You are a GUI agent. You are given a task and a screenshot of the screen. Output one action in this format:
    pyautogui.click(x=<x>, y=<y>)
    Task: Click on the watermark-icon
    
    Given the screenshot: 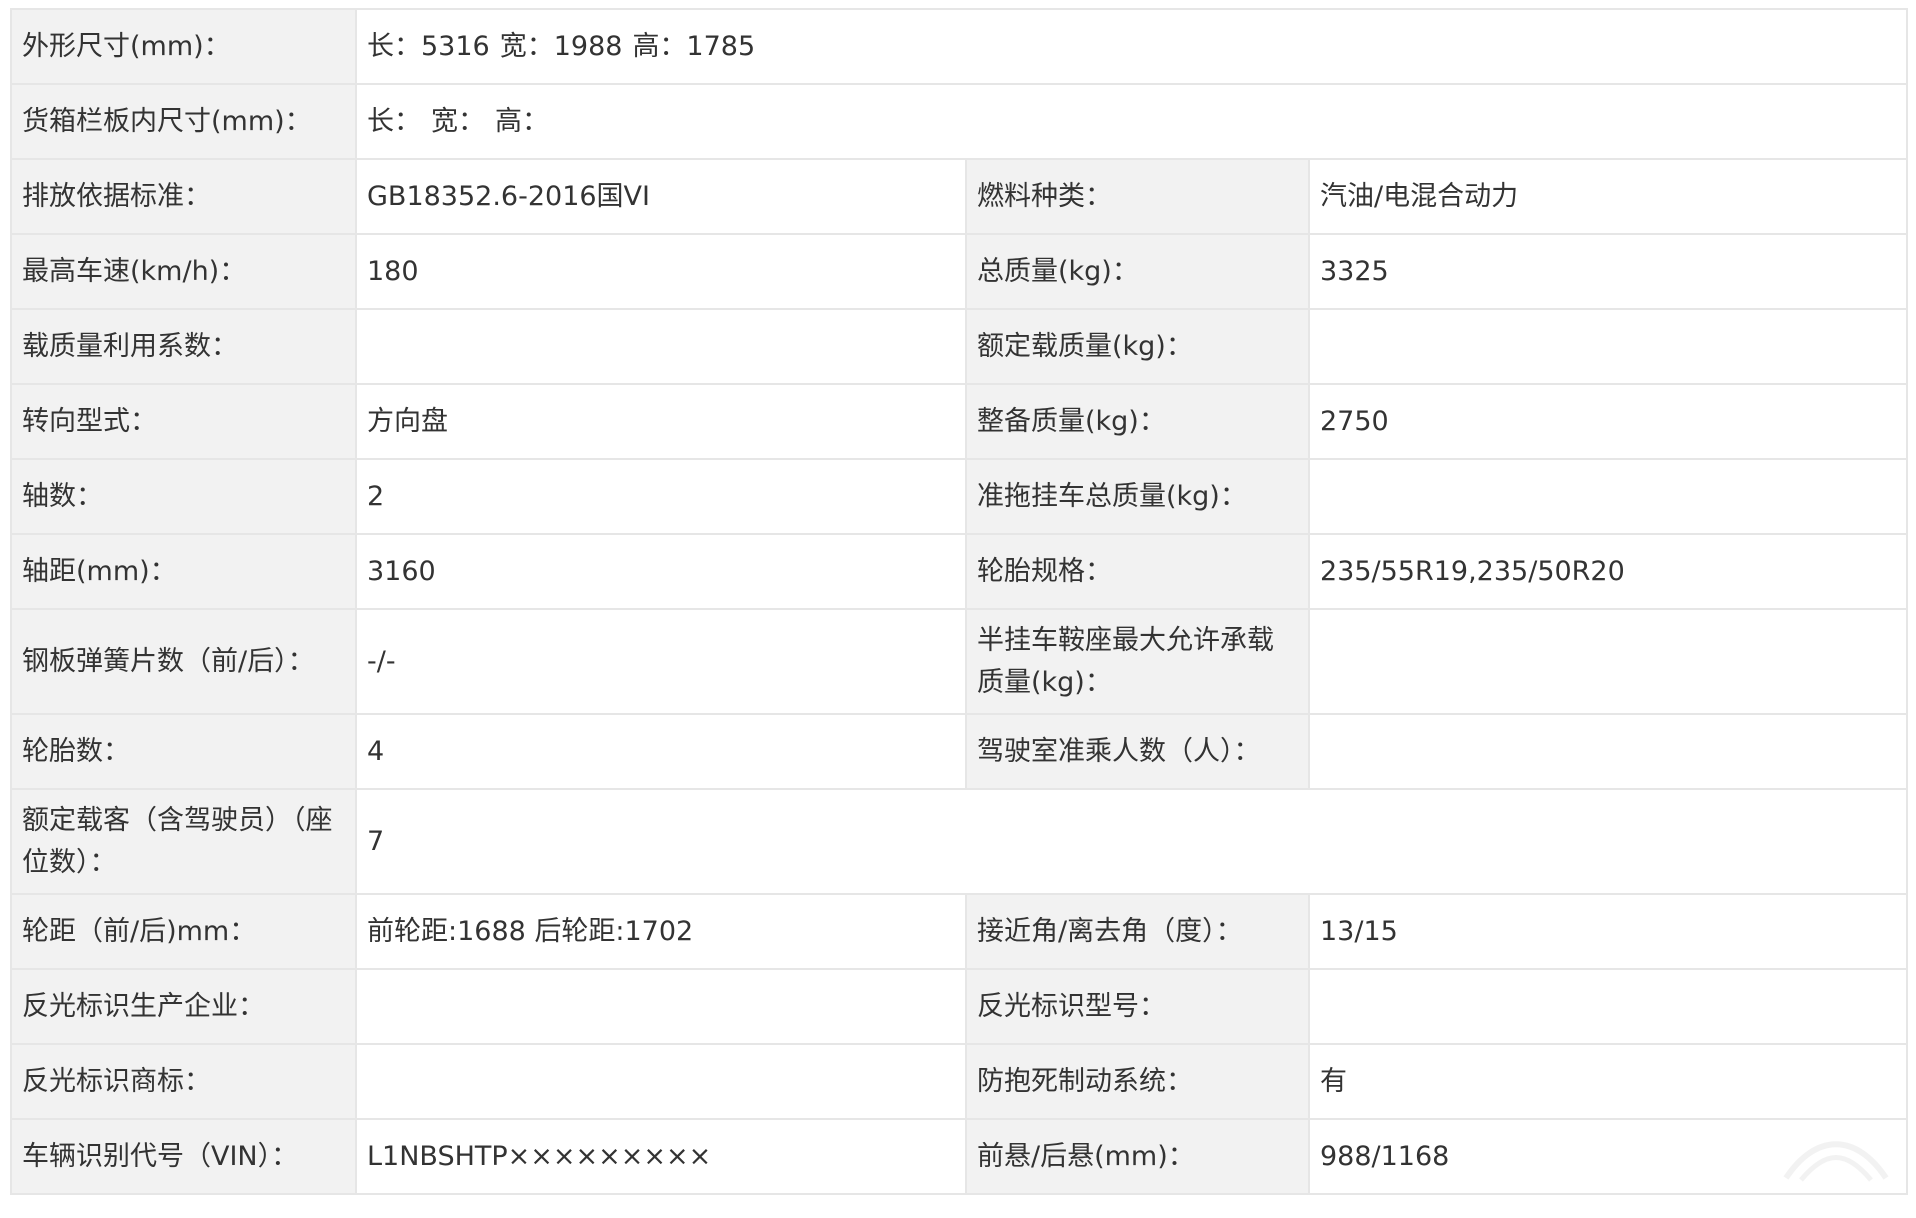 What is the action you would take?
    pyautogui.click(x=1836, y=1161)
    